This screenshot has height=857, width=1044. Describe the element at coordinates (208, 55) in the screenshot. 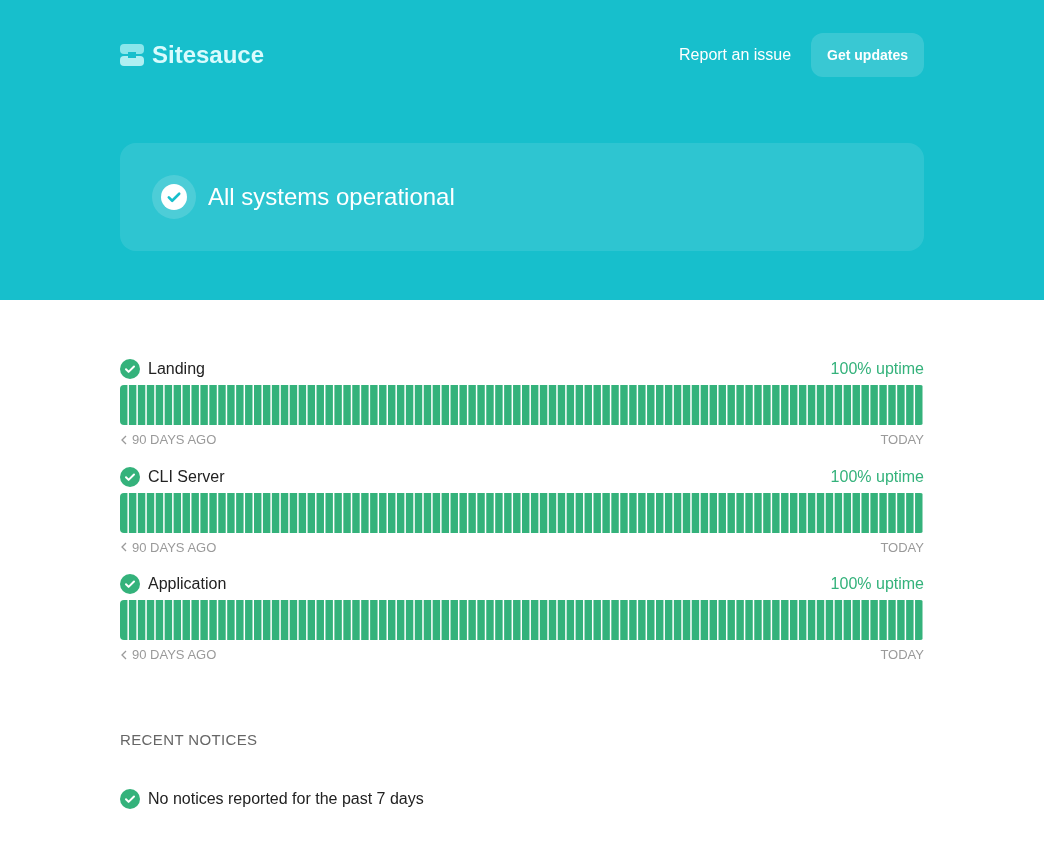

I see `brand-name: Sitesauce` at that location.